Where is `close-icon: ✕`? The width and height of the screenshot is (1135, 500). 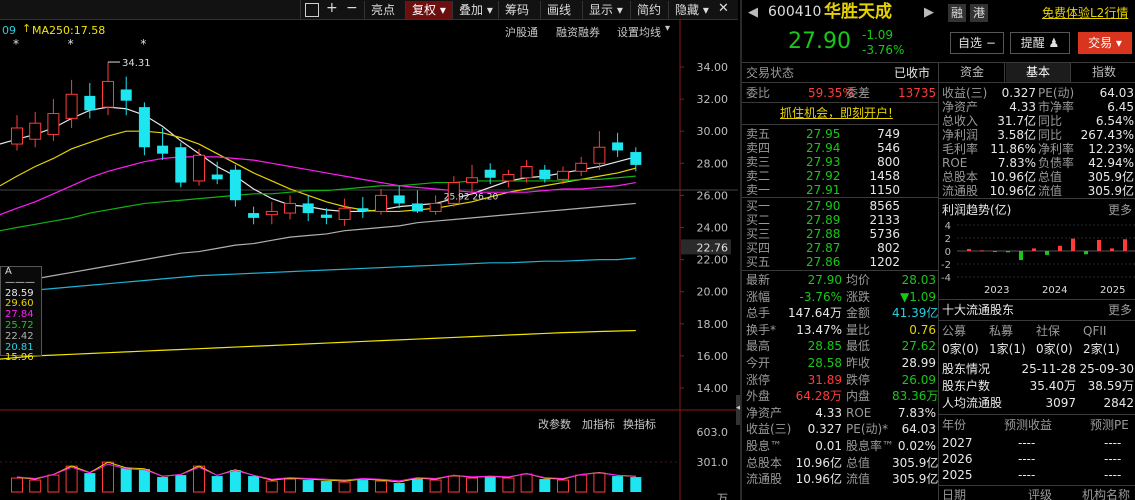
close-icon: ✕ is located at coordinates (723, 8).